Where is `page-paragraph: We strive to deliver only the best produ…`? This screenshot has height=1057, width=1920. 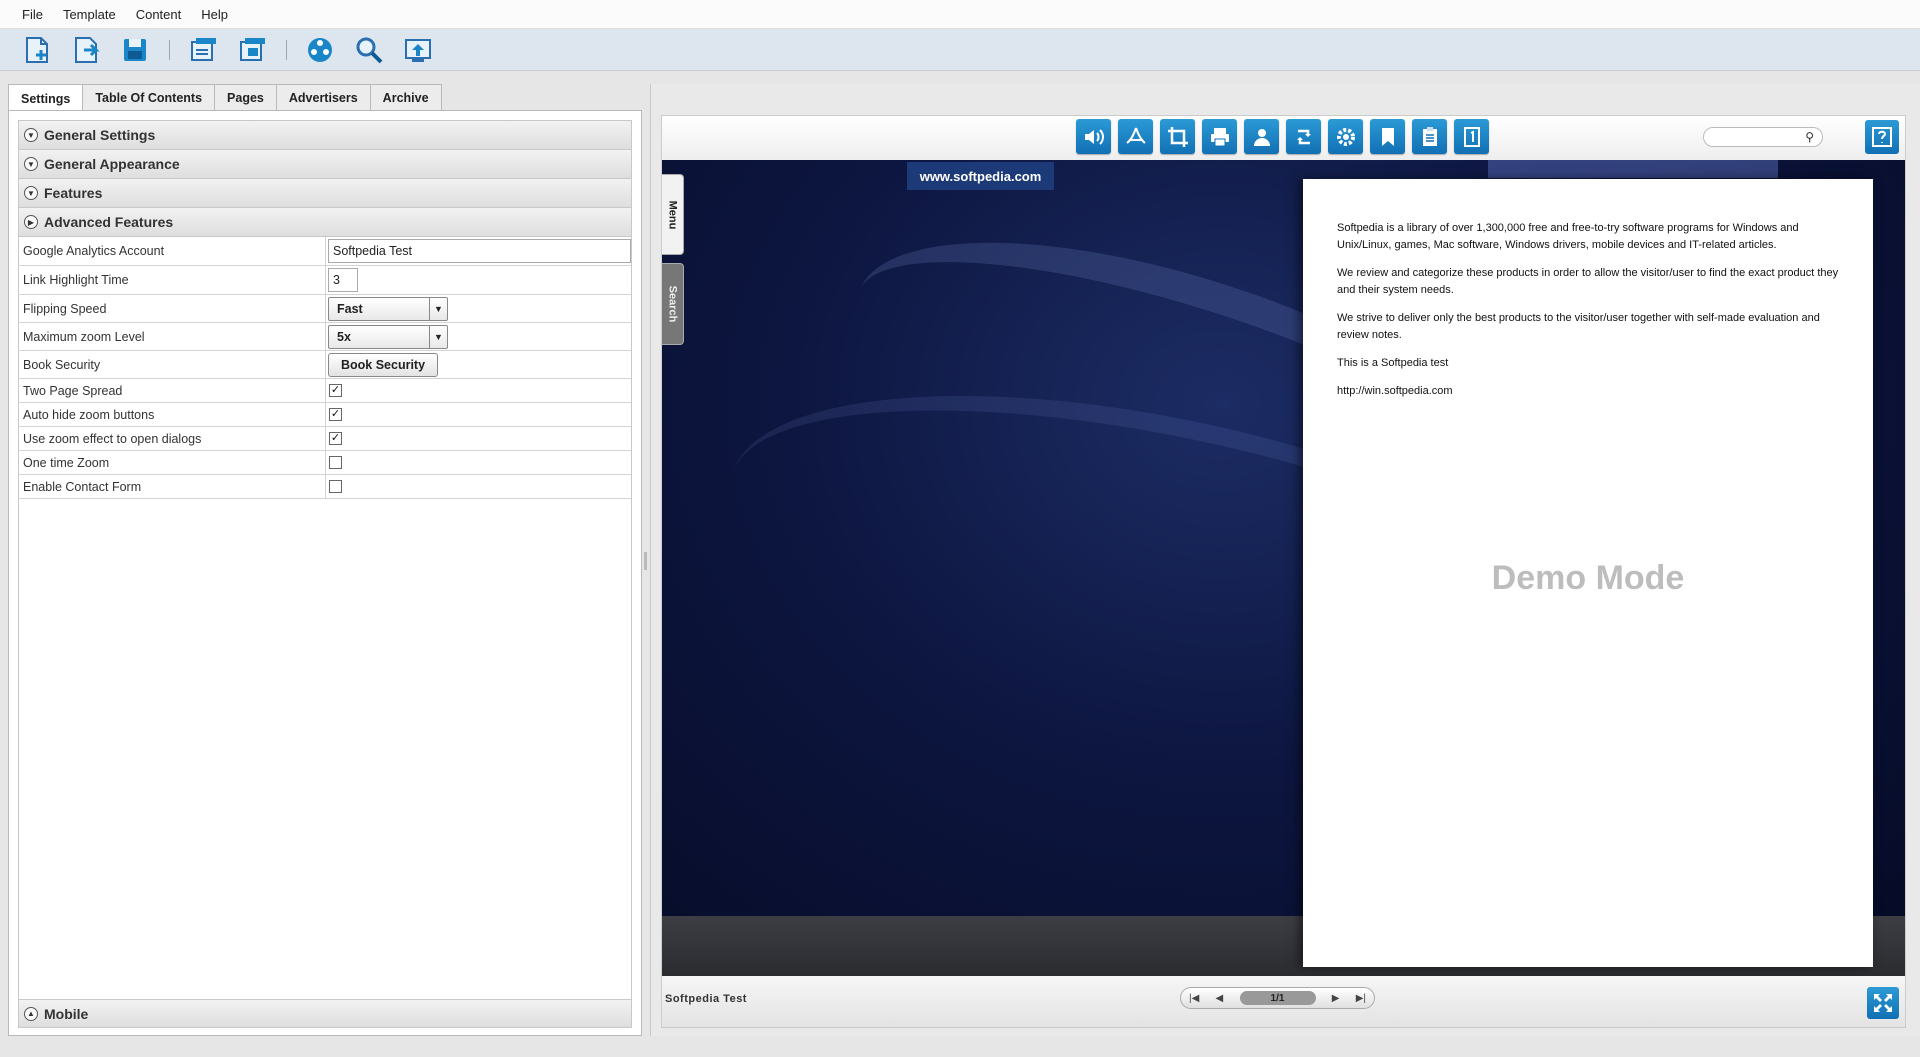
page-paragraph: We strive to deliver only the best produ… is located at coordinates (1578, 326).